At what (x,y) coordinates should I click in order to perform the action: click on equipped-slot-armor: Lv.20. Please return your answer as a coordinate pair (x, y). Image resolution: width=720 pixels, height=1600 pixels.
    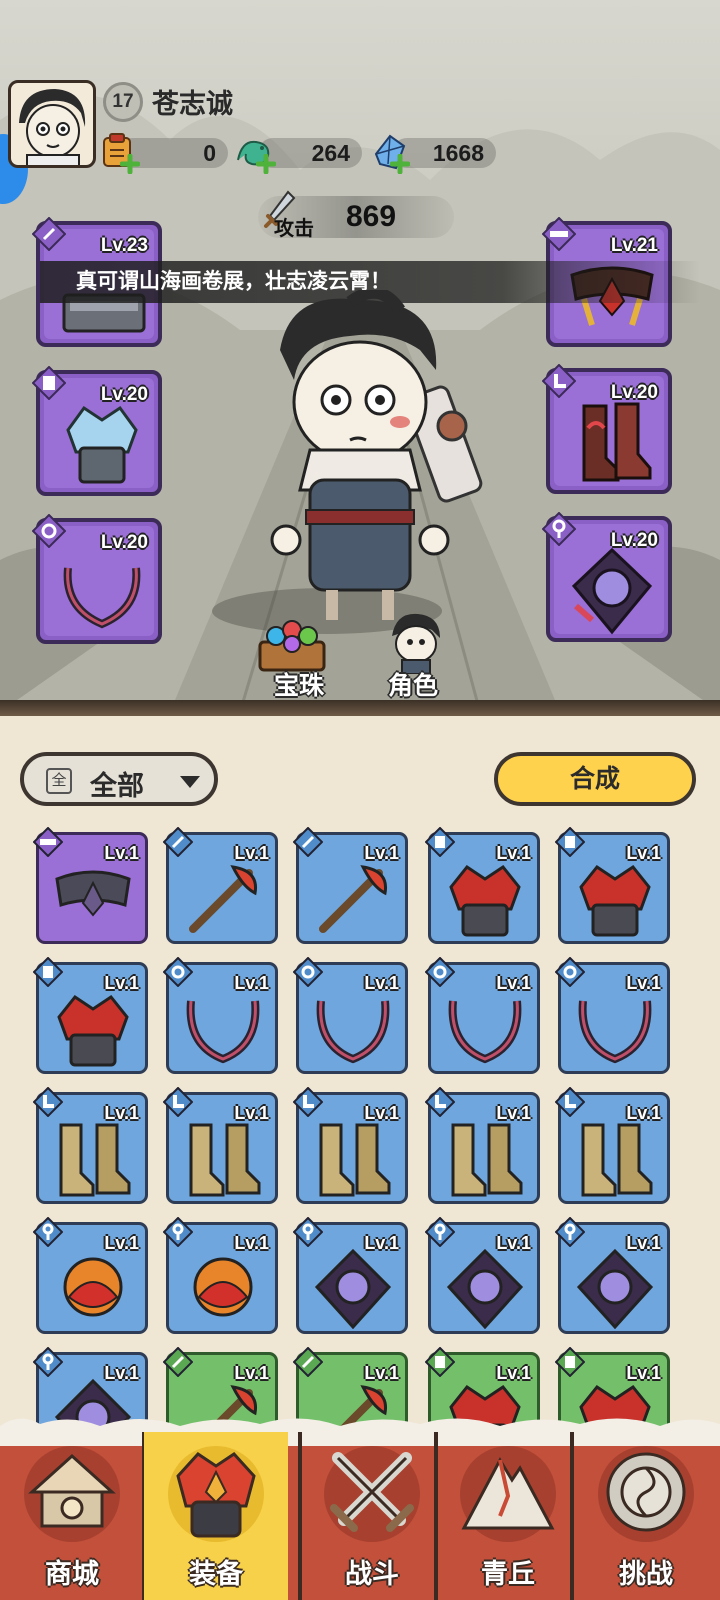
    Looking at the image, I should click on (97, 431).